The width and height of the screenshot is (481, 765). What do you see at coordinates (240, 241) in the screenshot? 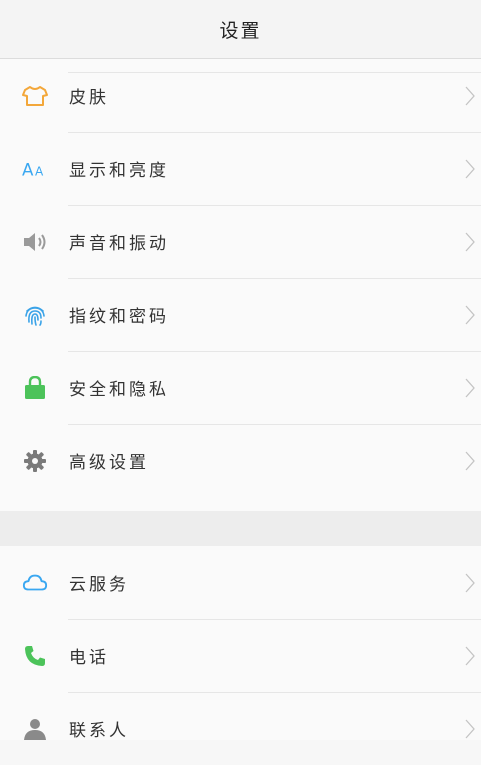
I see `settings-item-sound-vibration: 声音和振动` at bounding box center [240, 241].